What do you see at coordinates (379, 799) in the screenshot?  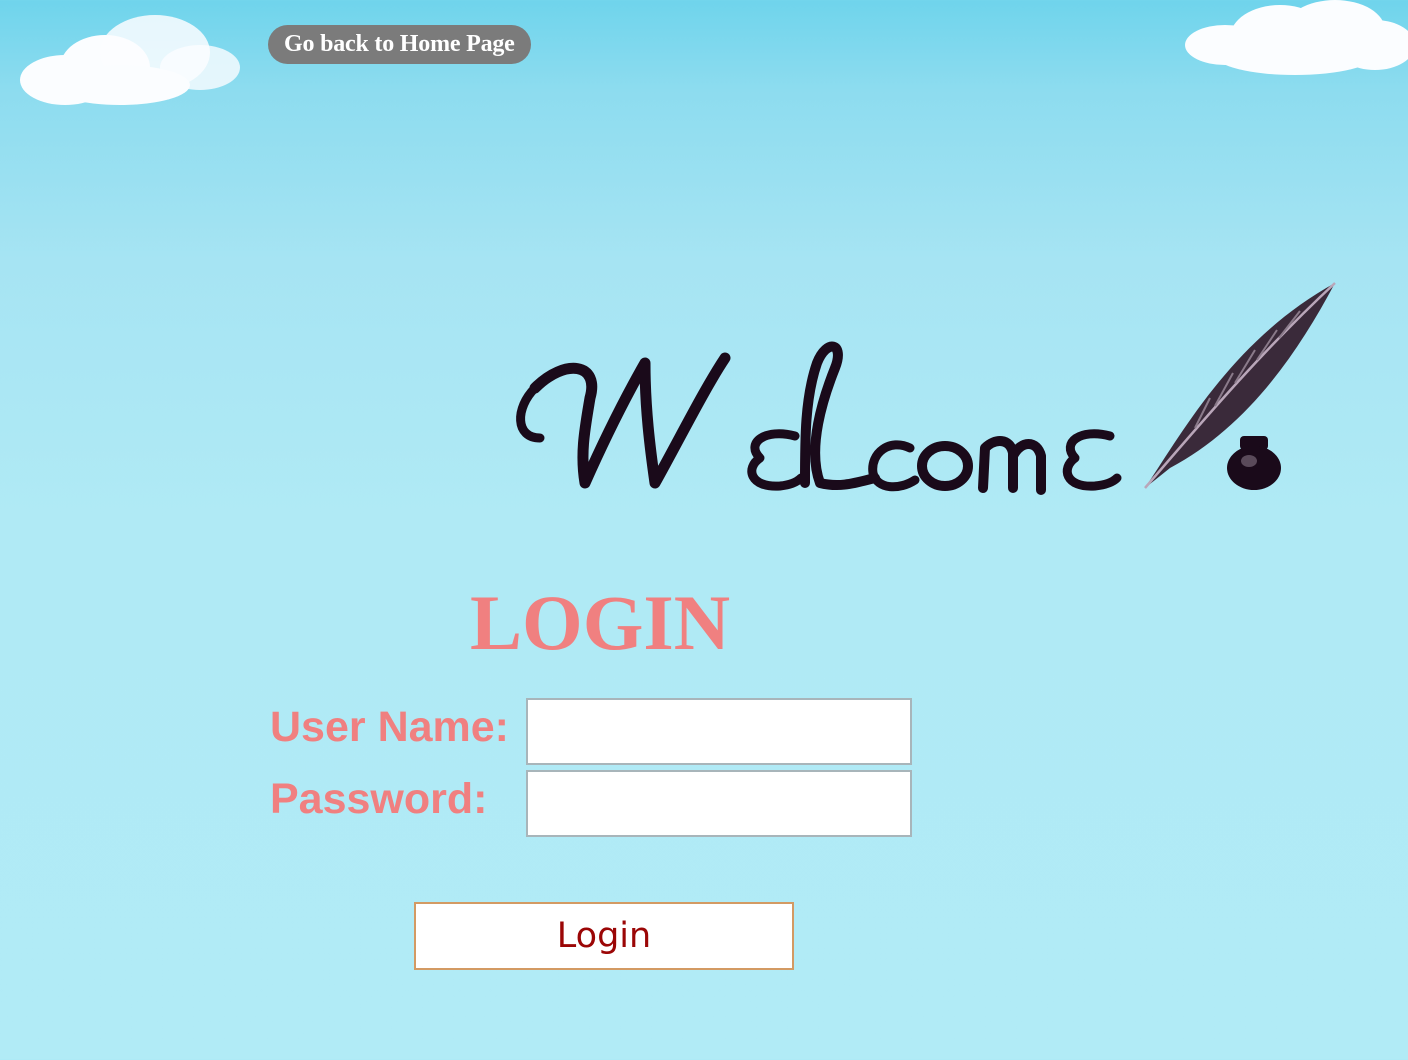 I see `password-label: Password:` at bounding box center [379, 799].